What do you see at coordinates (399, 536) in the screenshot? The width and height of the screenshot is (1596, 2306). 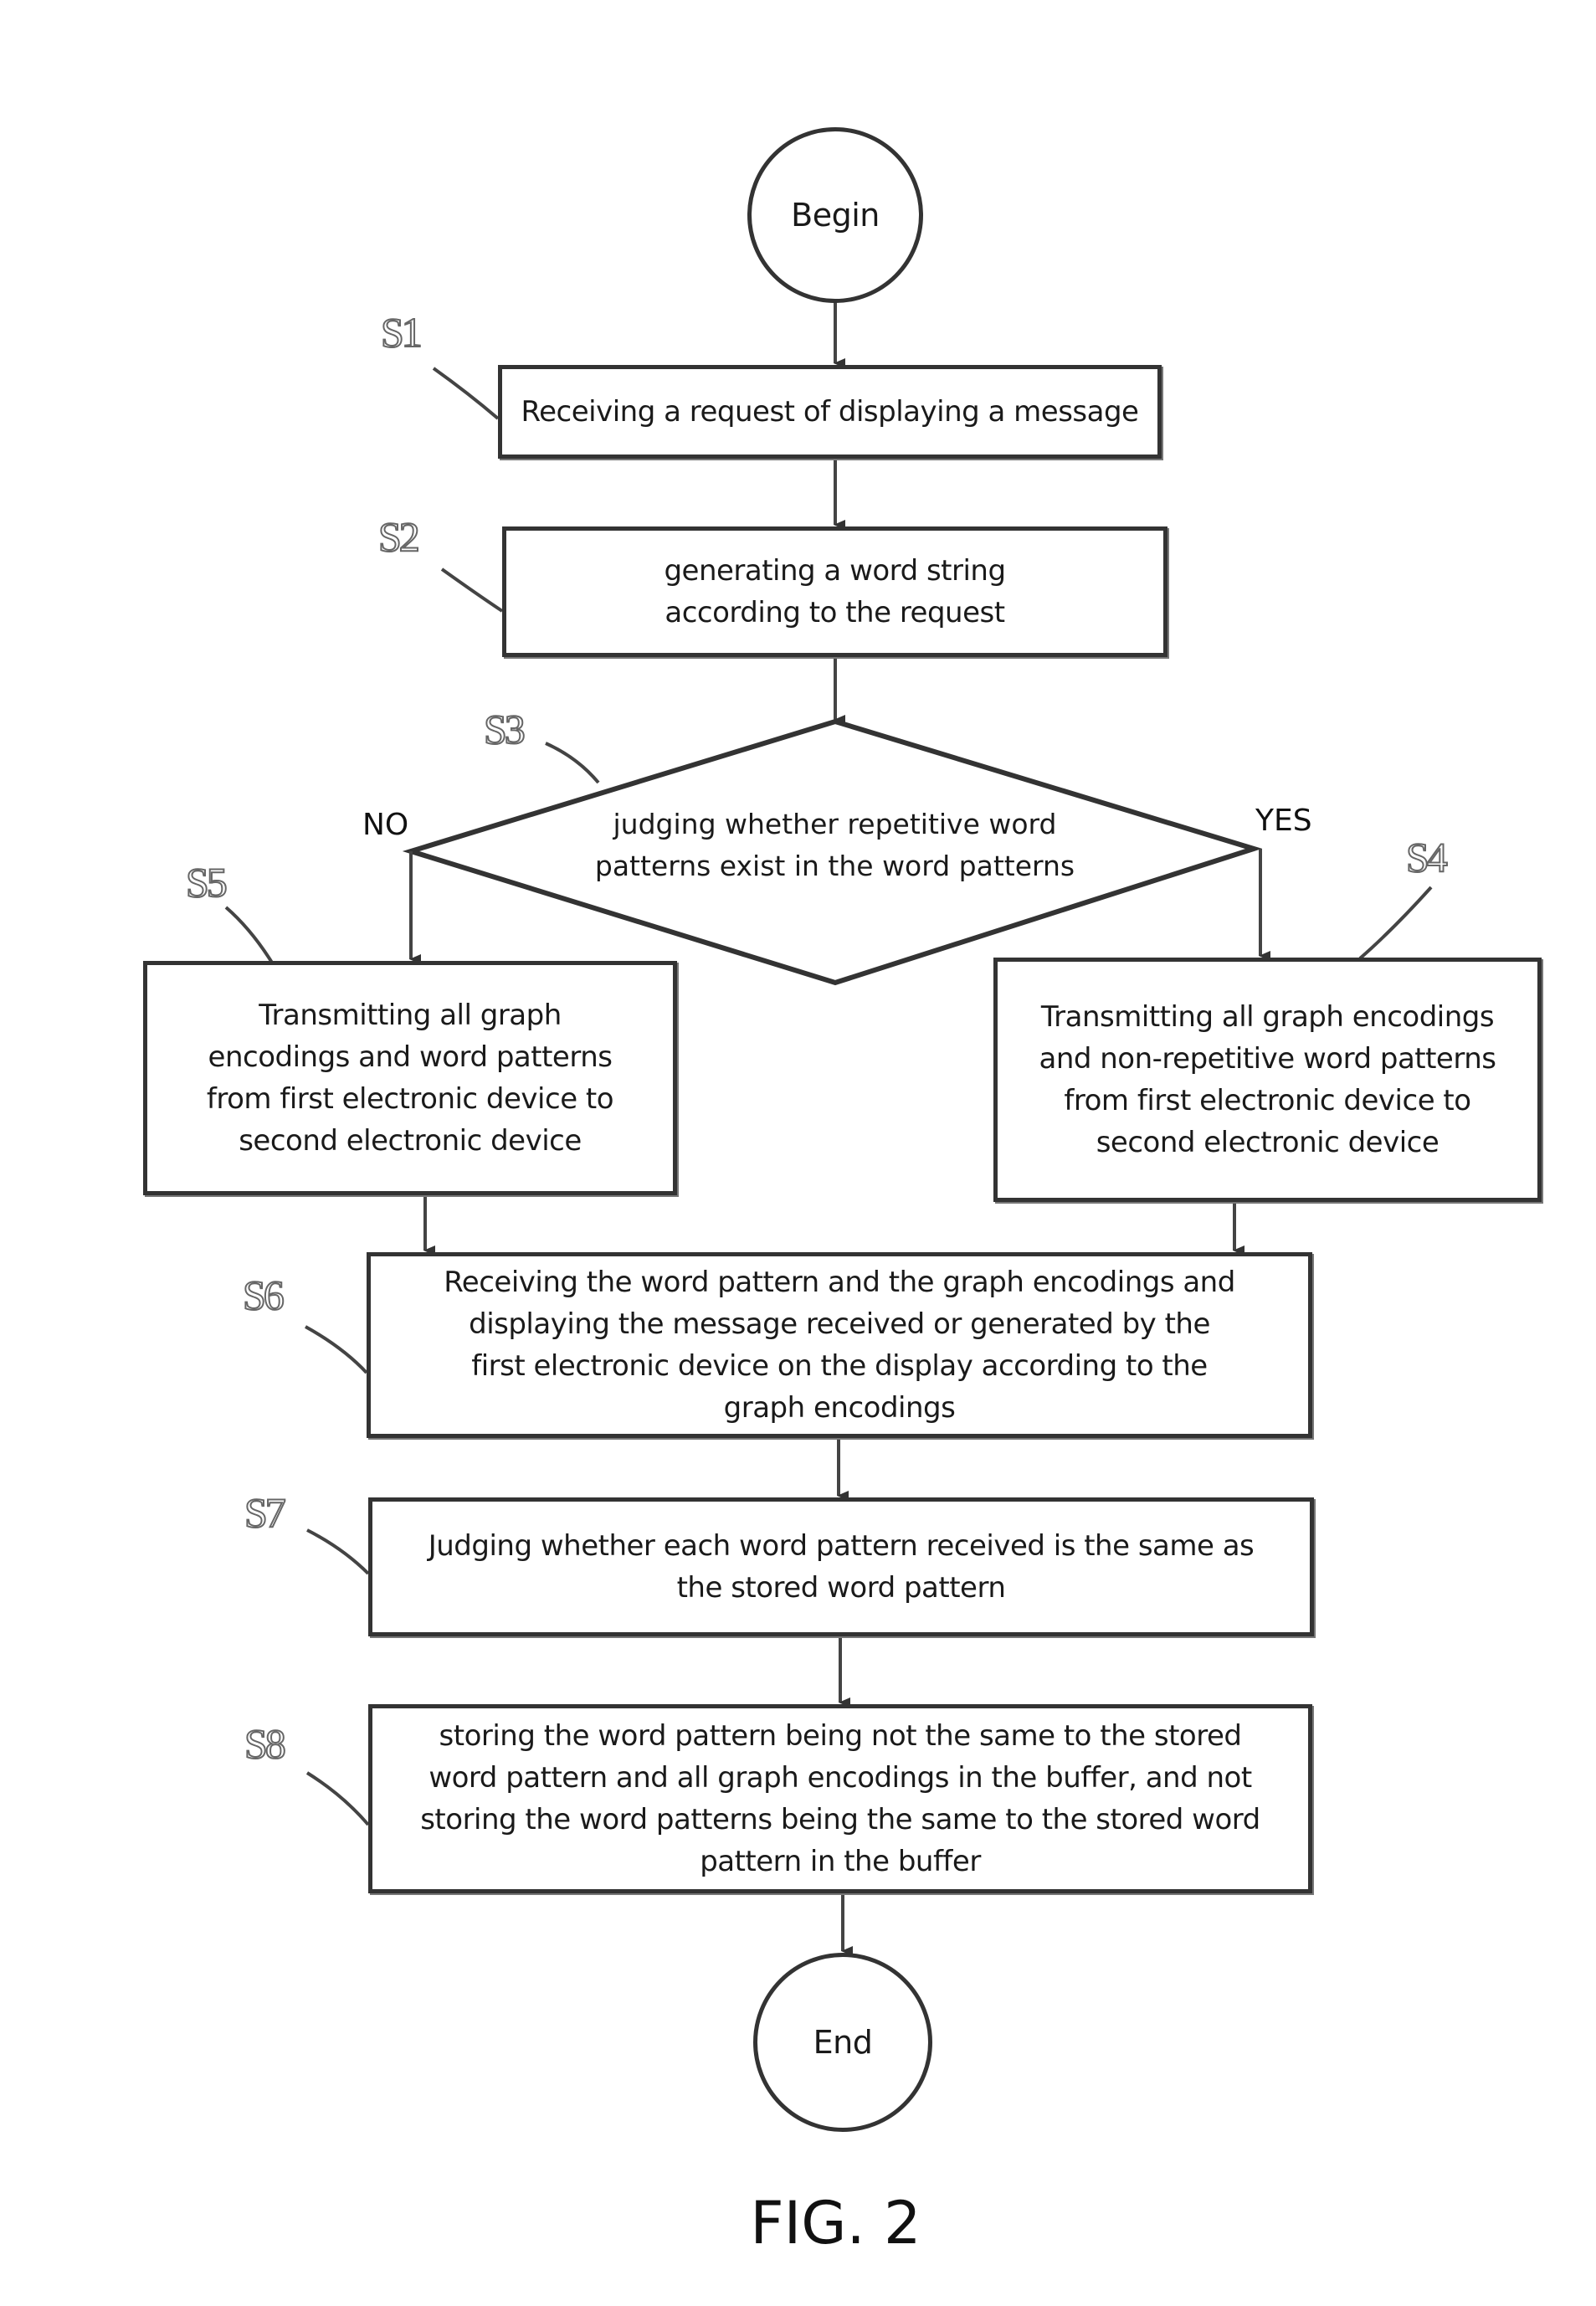 I see `step-s2-label: S2` at bounding box center [399, 536].